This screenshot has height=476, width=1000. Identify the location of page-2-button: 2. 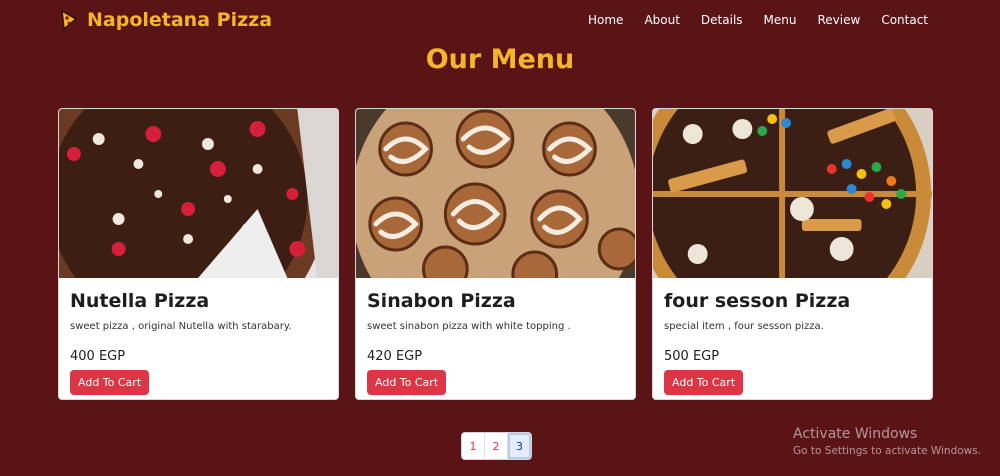
(496, 446).